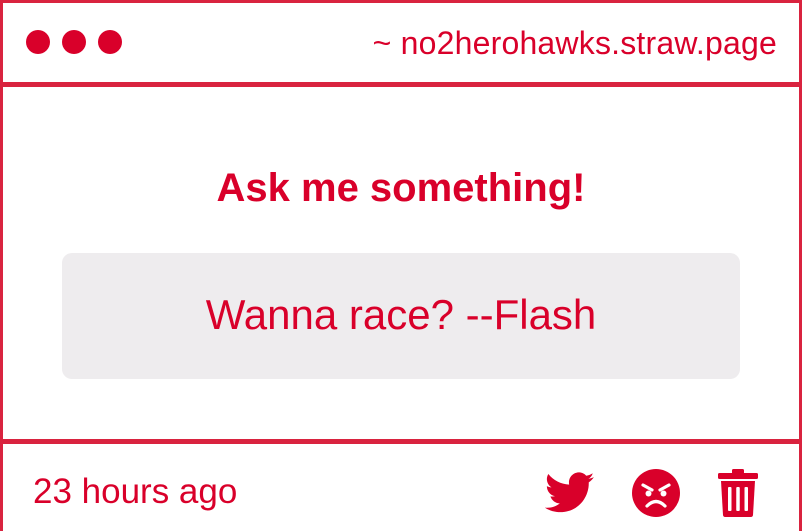 This screenshot has width=802, height=531. I want to click on action-bar, so click(652, 493).